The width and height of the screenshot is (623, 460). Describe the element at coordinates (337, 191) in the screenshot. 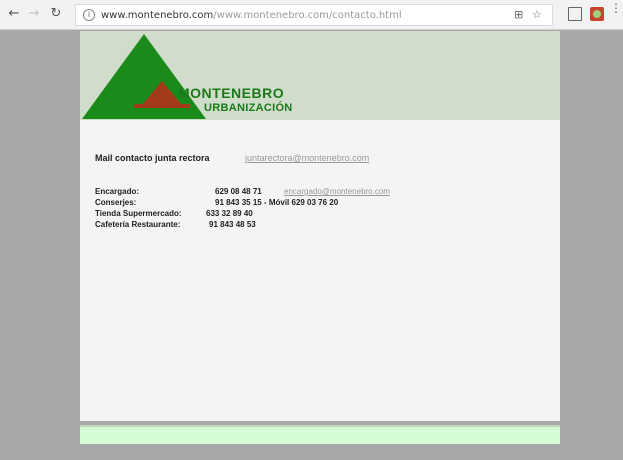

I see `contact-email-link: encargado@montenebro.com` at that location.